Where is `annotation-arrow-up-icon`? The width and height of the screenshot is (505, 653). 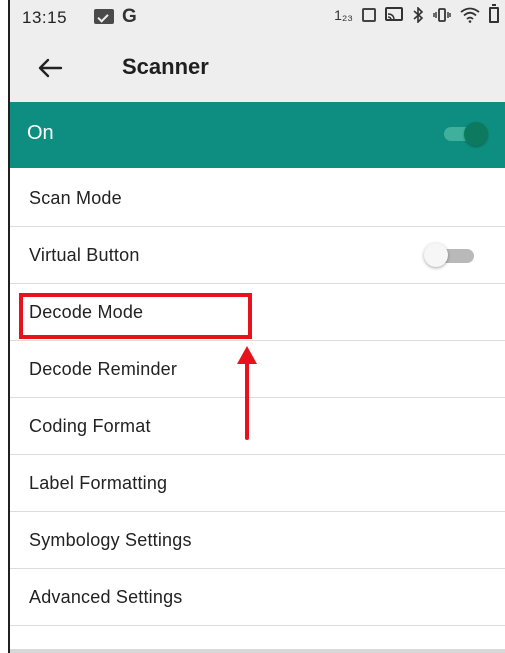
annotation-arrow-up-icon is located at coordinates (247, 393).